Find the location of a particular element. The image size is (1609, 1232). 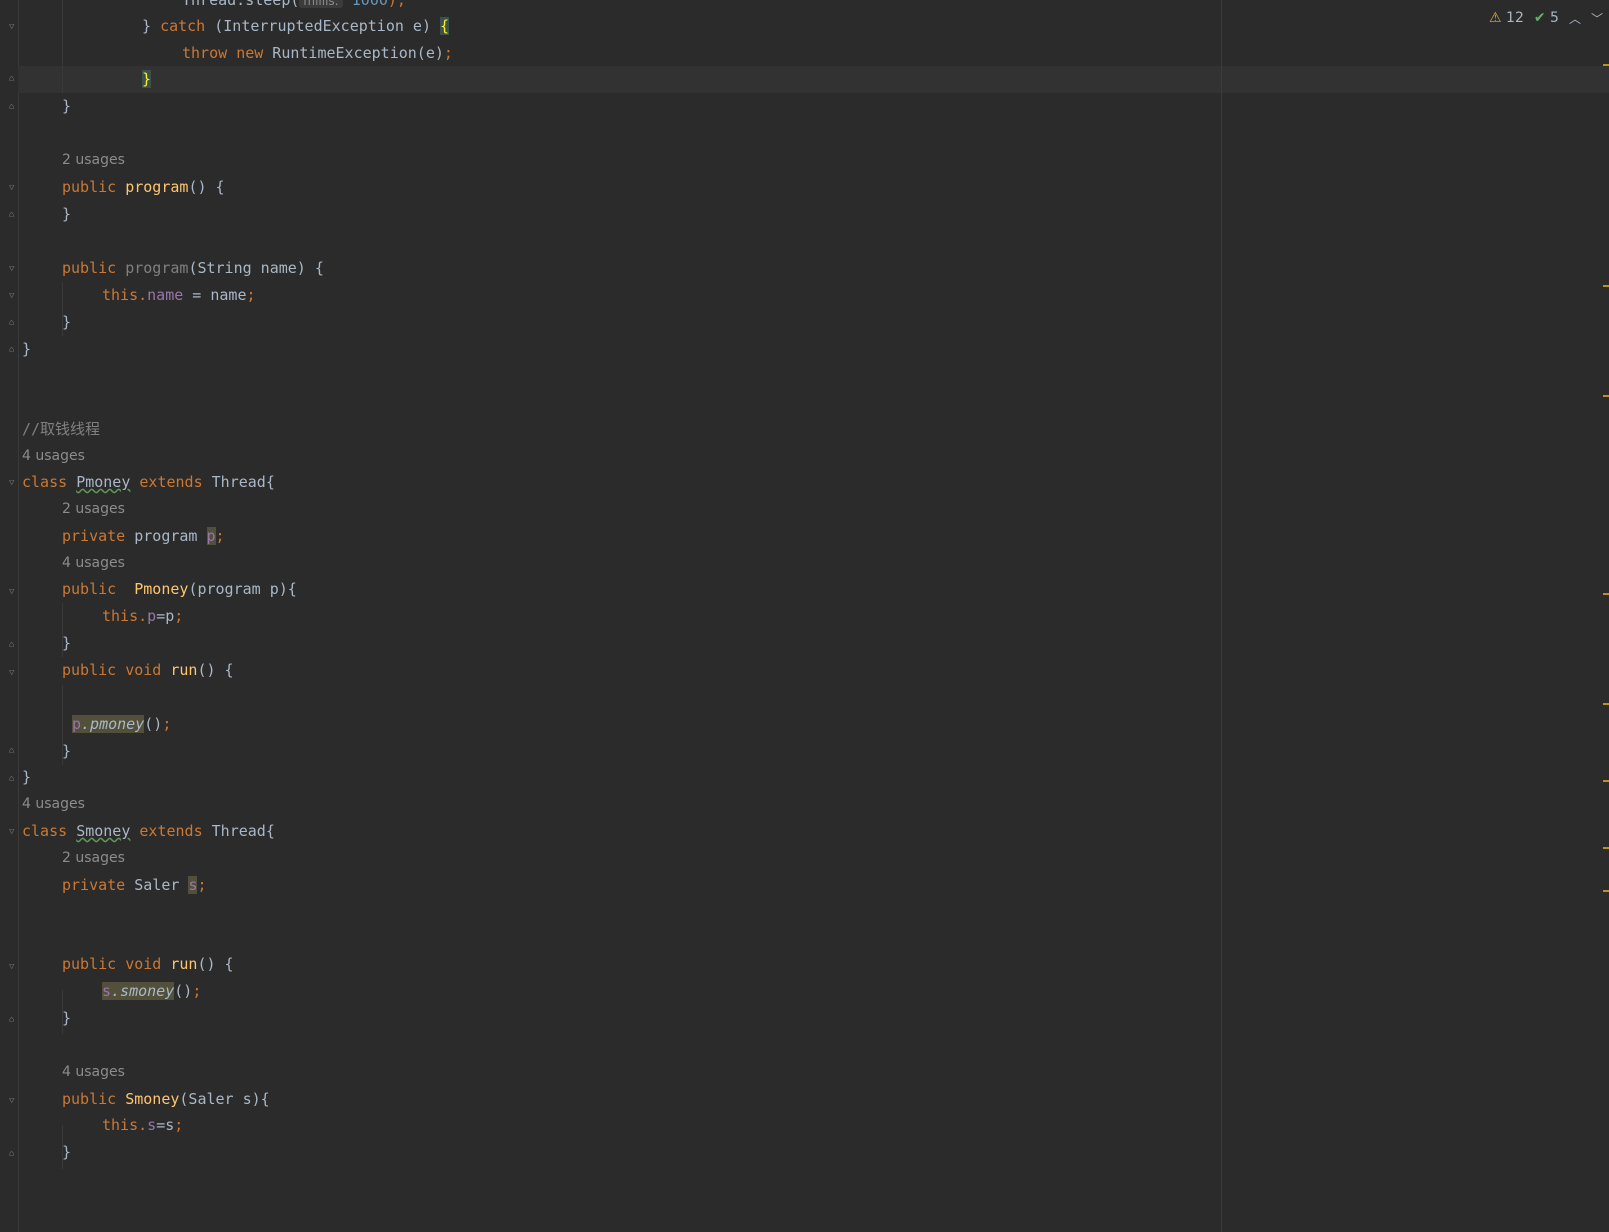

code-line: s.smoney(); is located at coordinates (151, 991).